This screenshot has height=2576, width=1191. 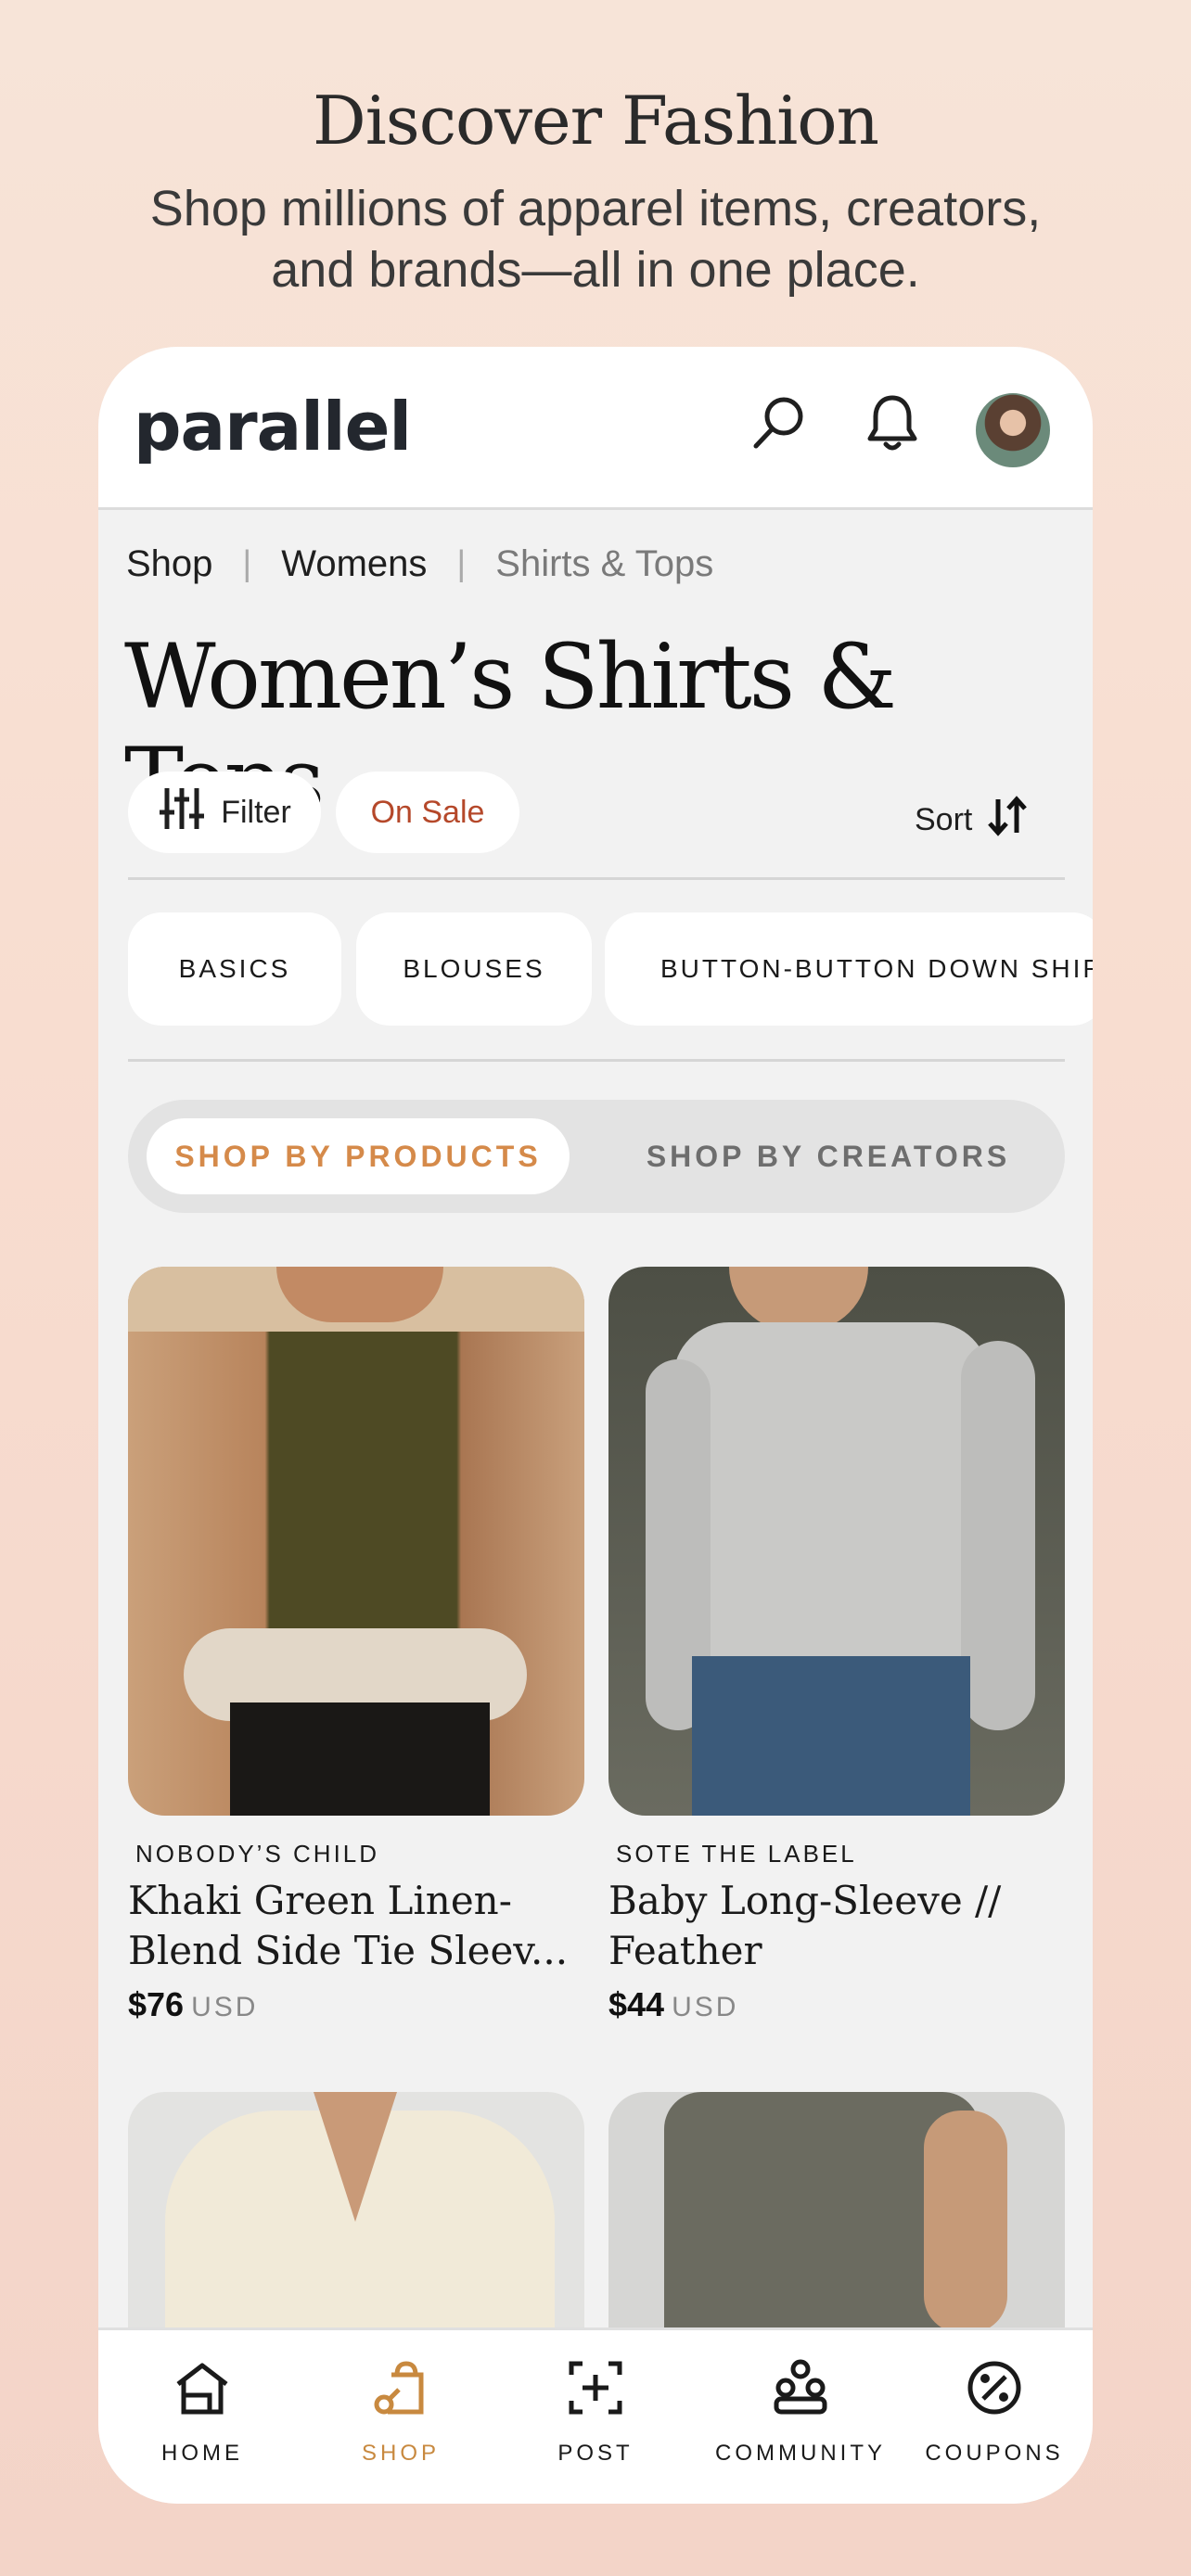 I want to click on nav-home: HOME, so click(x=202, y=2412).